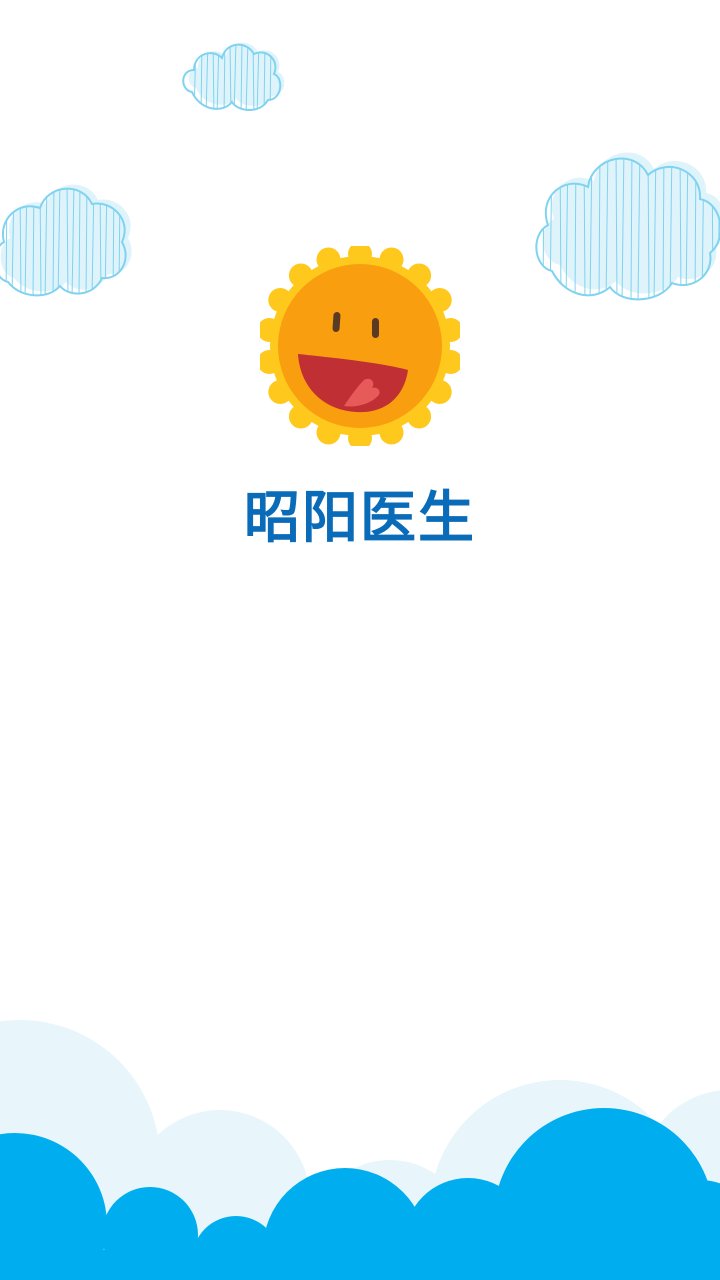 The width and height of the screenshot is (720, 1280). I want to click on app-title: 昭阳医生, so click(360, 518).